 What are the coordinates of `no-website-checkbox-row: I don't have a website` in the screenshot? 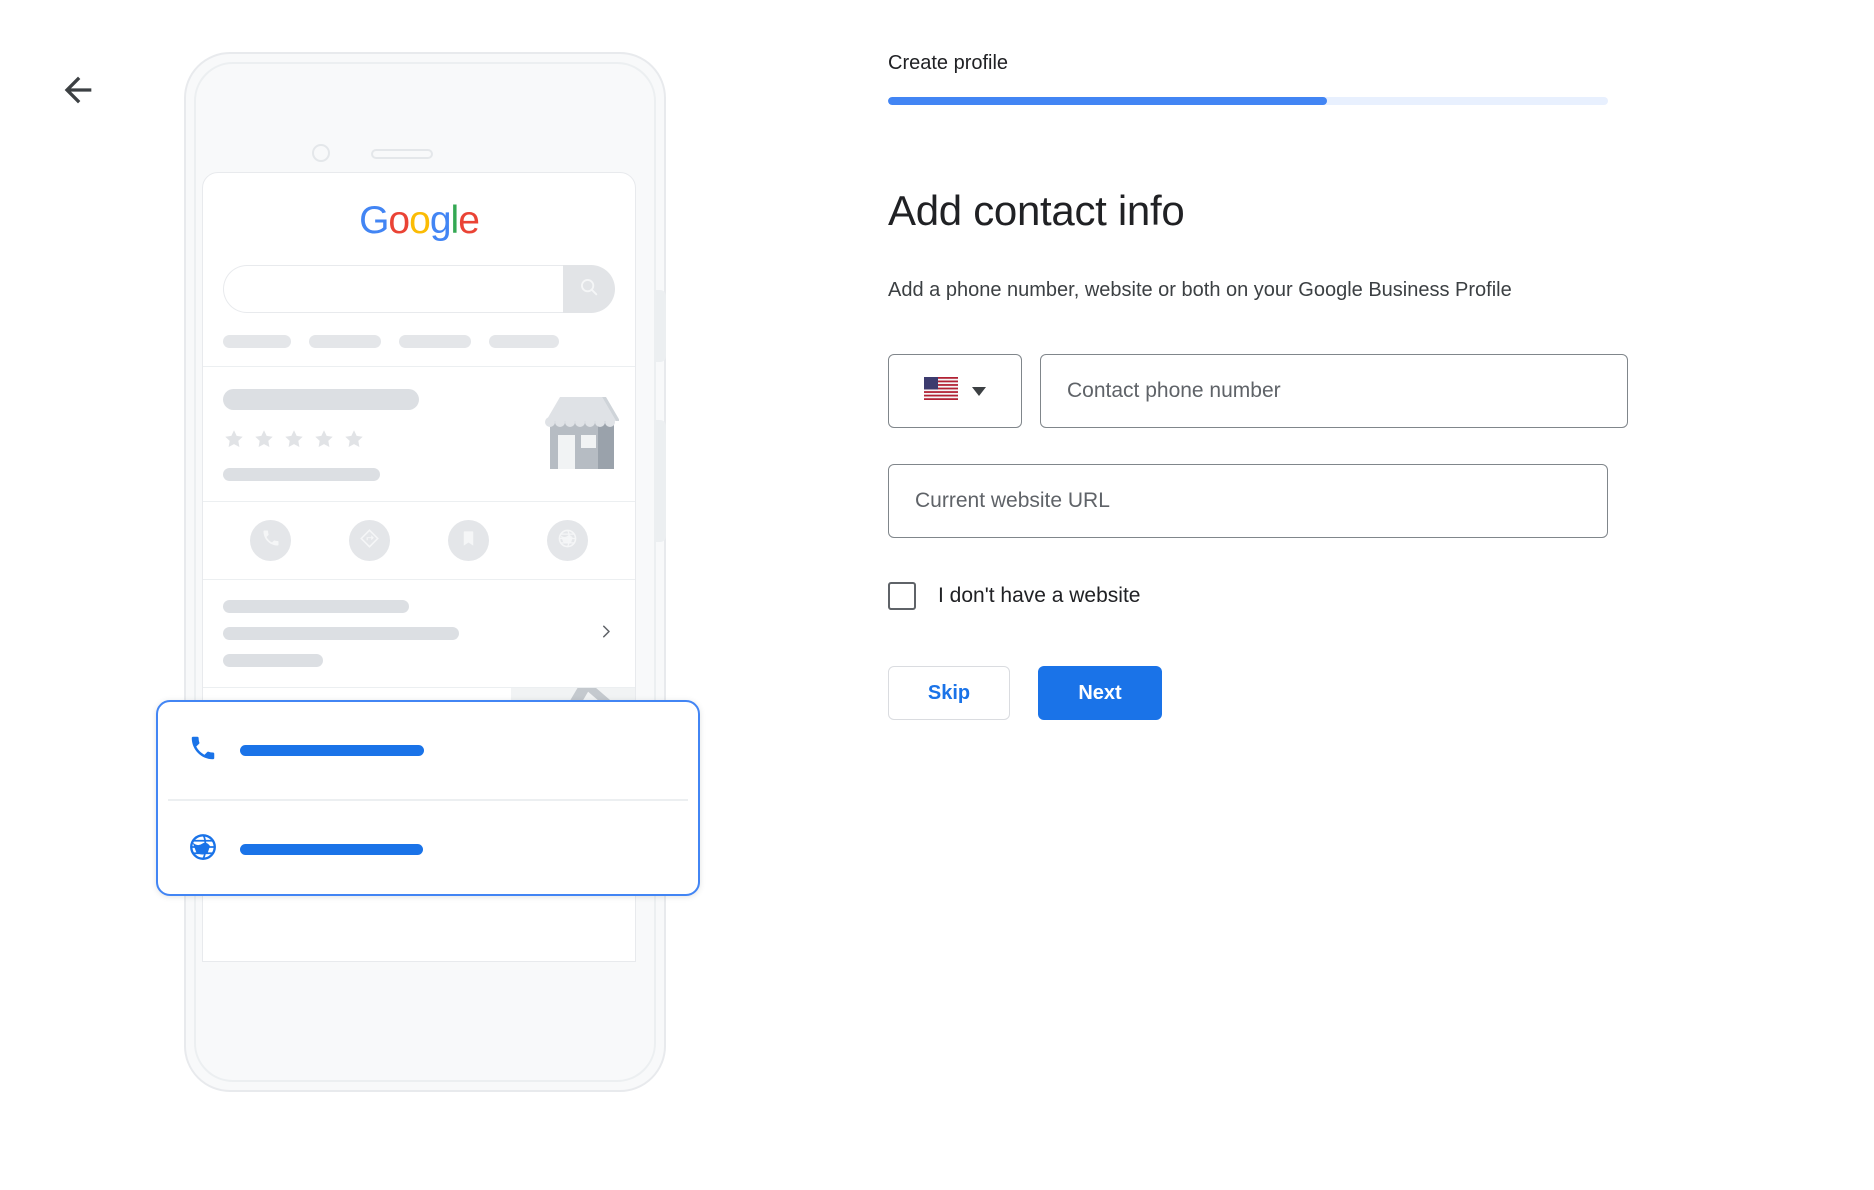 It's located at (1258, 596).